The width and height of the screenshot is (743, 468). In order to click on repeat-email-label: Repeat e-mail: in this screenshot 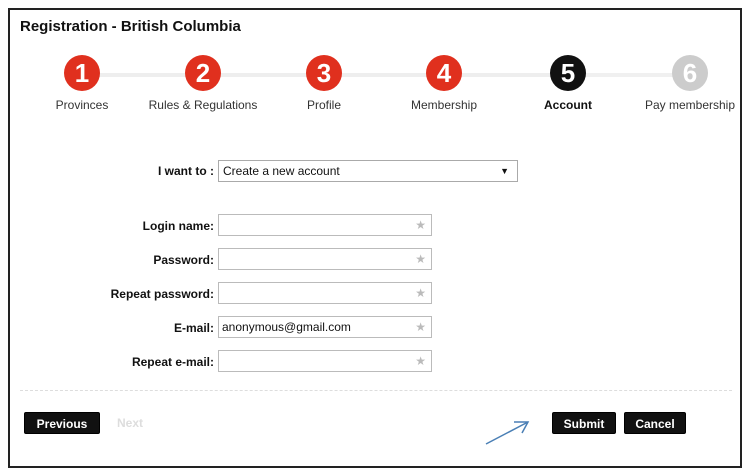, I will do `click(172, 362)`.